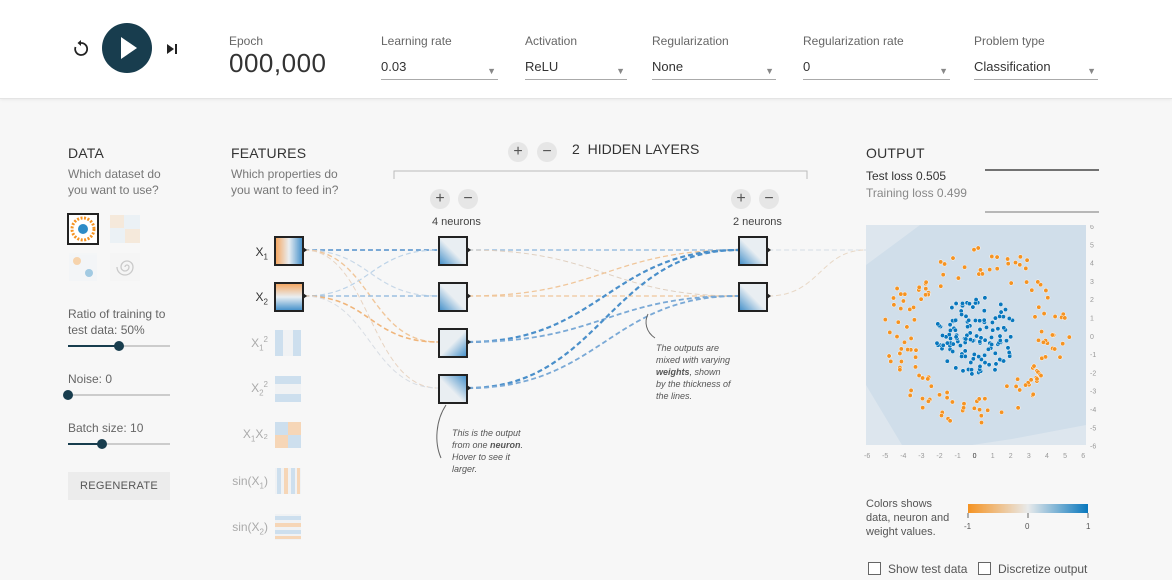 This screenshot has height=580, width=1172. I want to click on x-tick-label: -6, so click(867, 456).